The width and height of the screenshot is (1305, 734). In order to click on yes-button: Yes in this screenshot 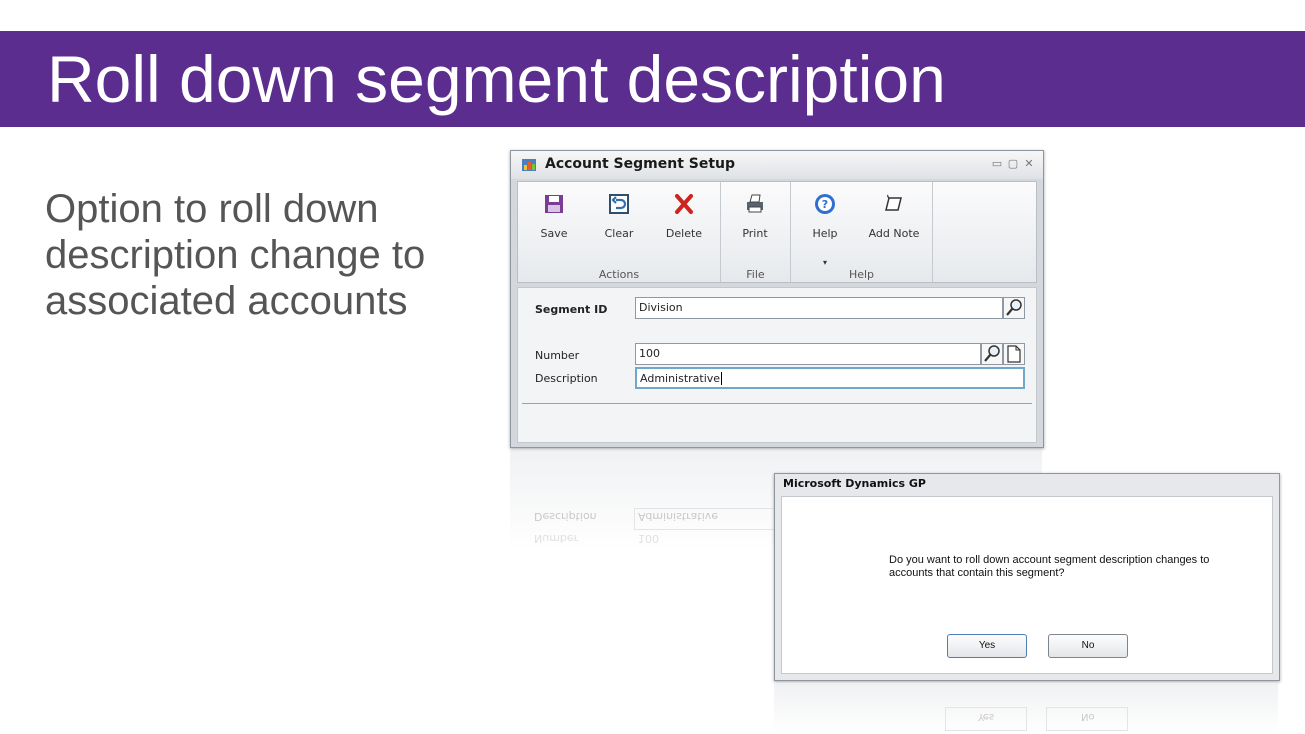, I will do `click(987, 646)`.